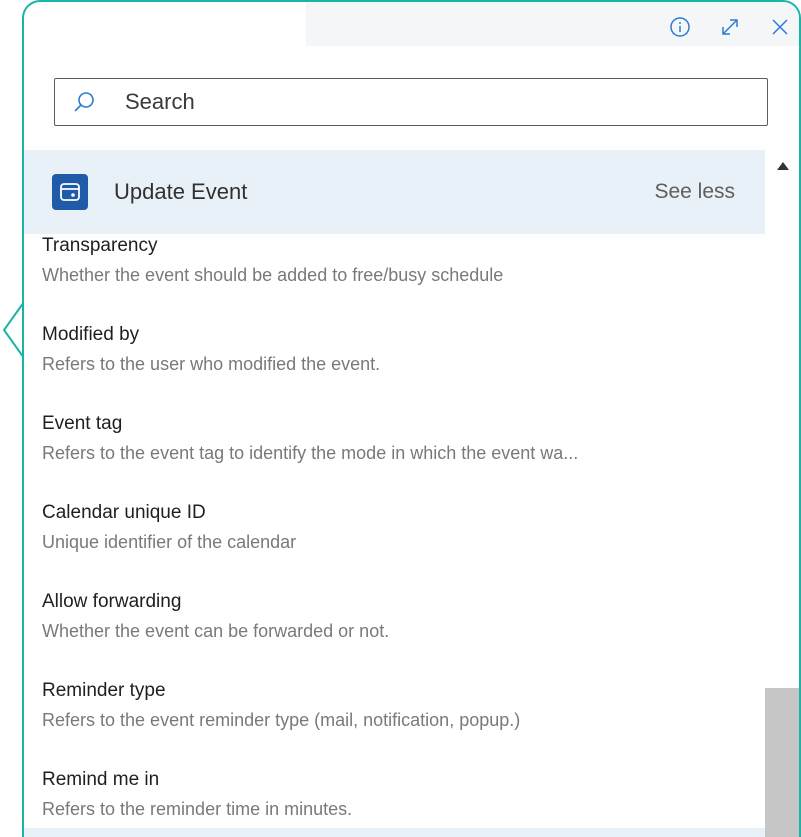 This screenshot has height=837, width=801. I want to click on search-icon, so click(84, 102).